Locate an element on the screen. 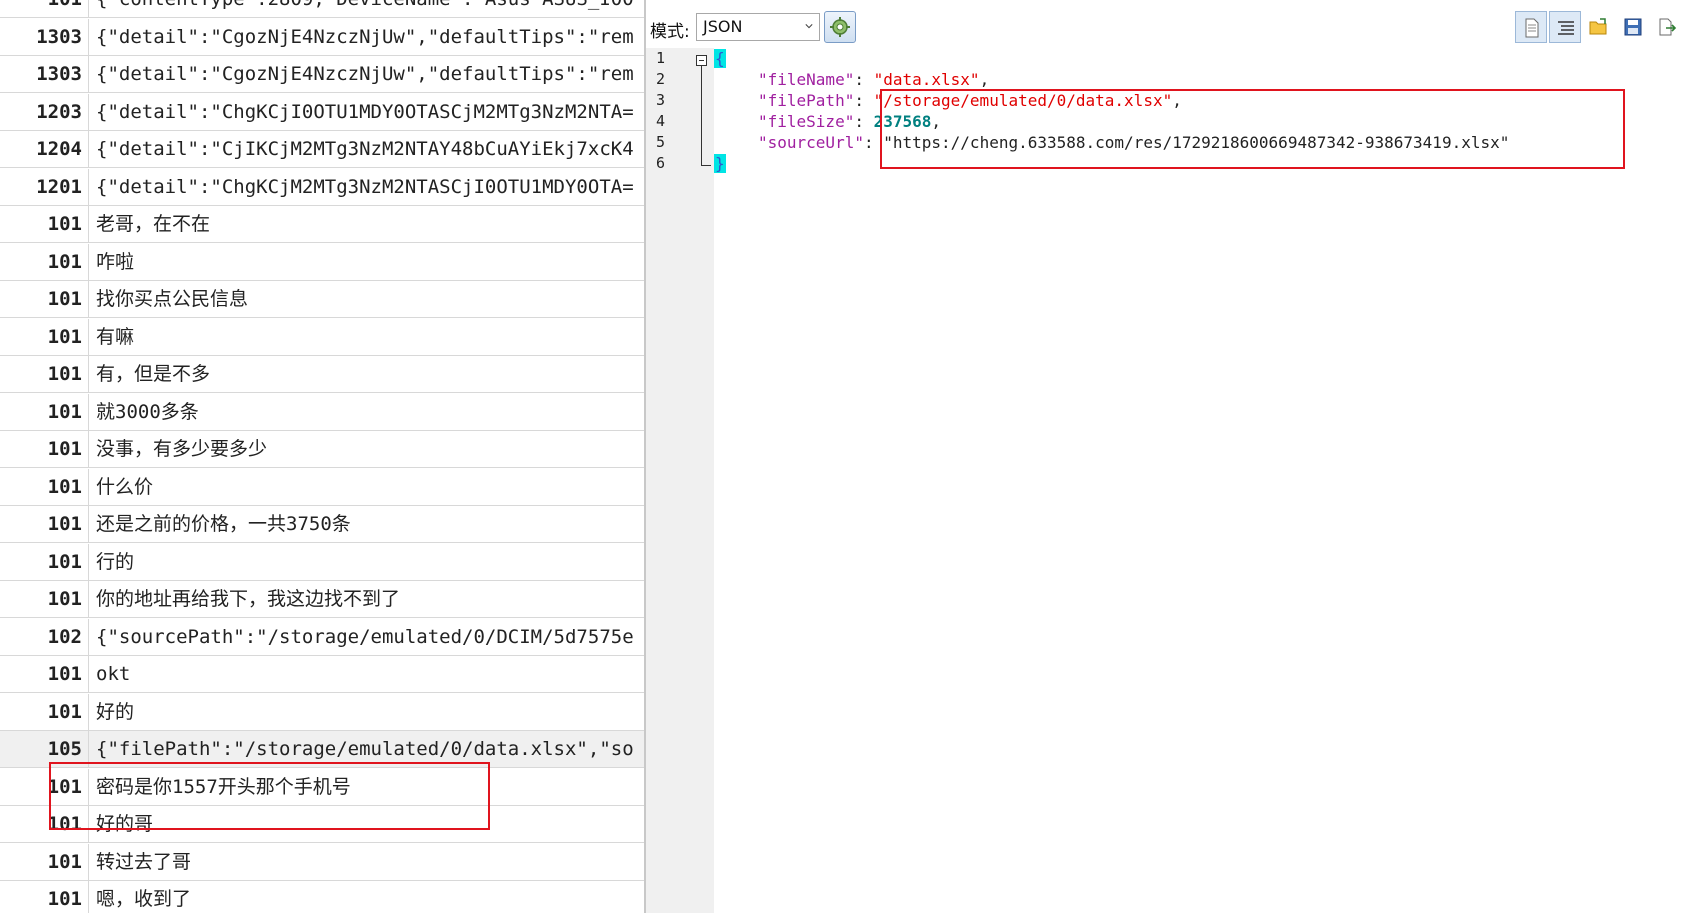 The height and width of the screenshot is (913, 1695). table-row: 101 okt is located at coordinates (322, 674).